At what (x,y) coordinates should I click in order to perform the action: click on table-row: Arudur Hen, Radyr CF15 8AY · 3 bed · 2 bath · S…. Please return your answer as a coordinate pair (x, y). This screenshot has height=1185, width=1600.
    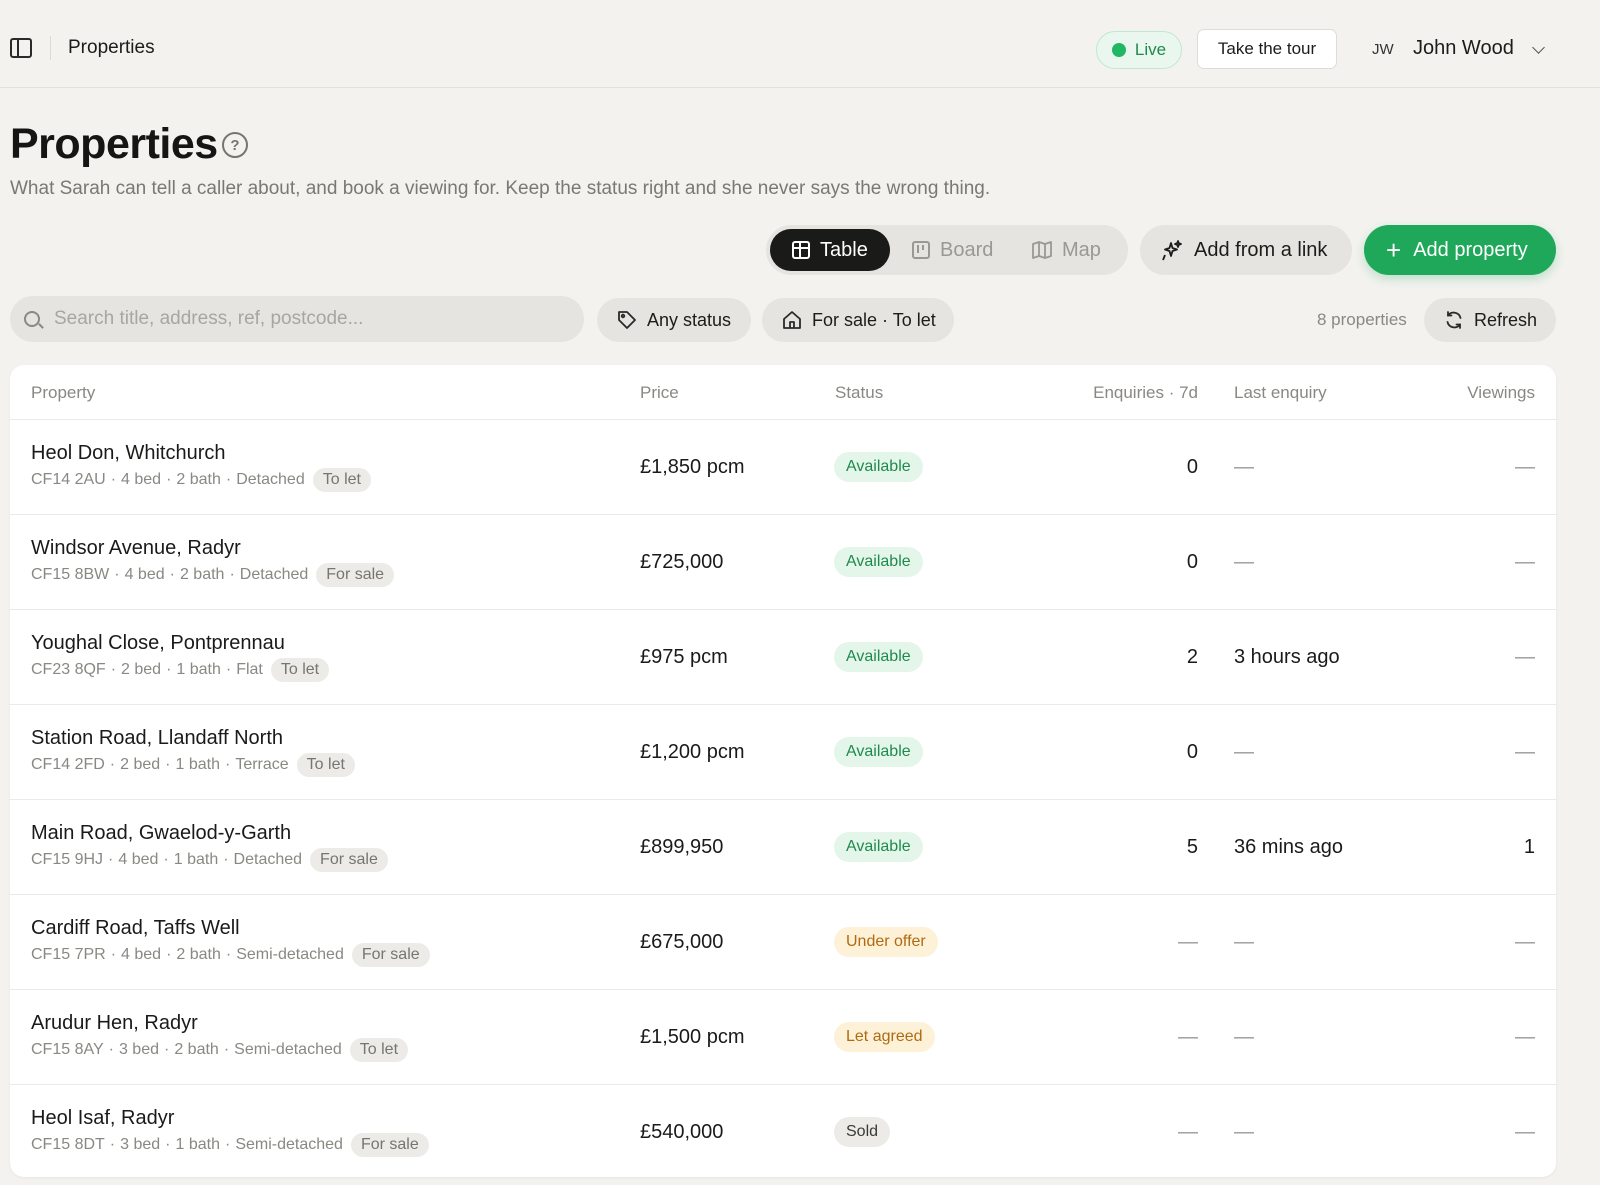
    Looking at the image, I should click on (783, 1037).